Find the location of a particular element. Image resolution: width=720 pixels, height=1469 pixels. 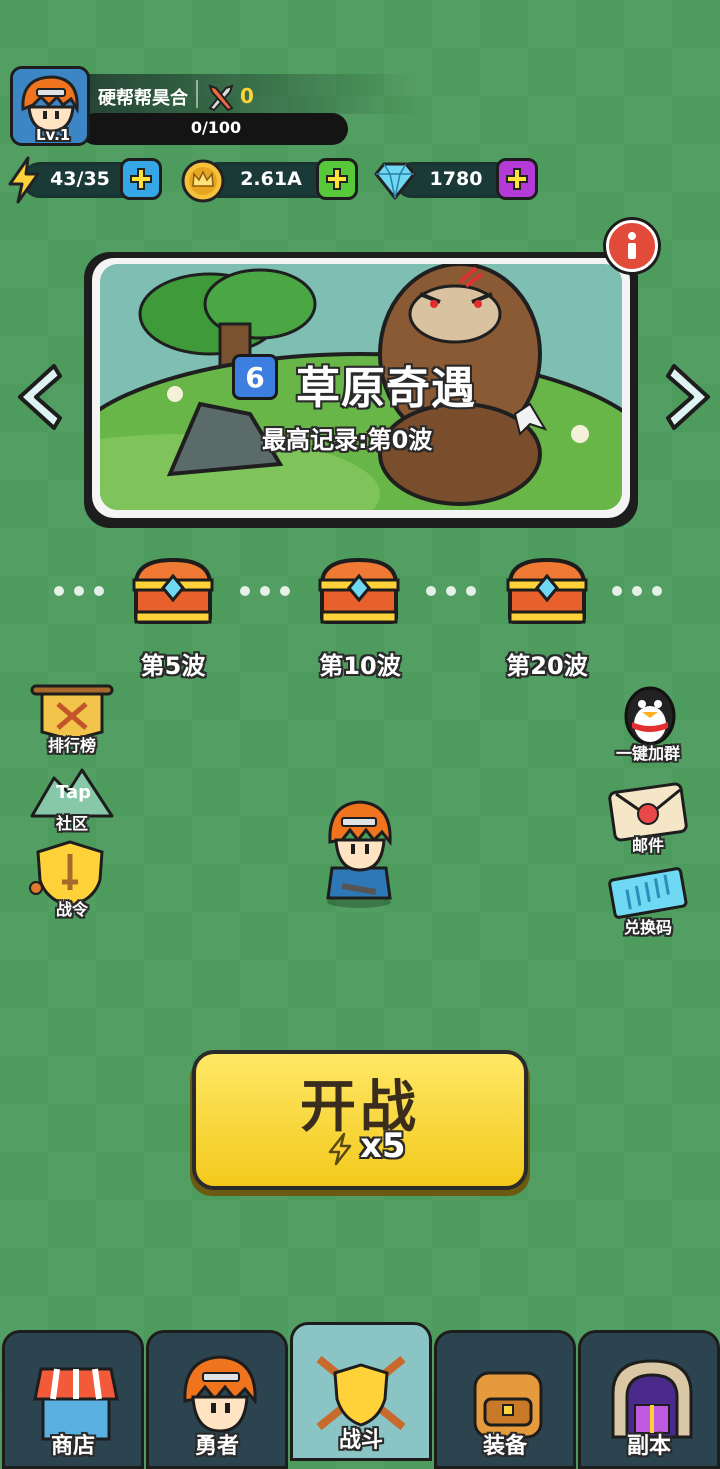

prev-stage-arrow-icon is located at coordinates (40, 397).